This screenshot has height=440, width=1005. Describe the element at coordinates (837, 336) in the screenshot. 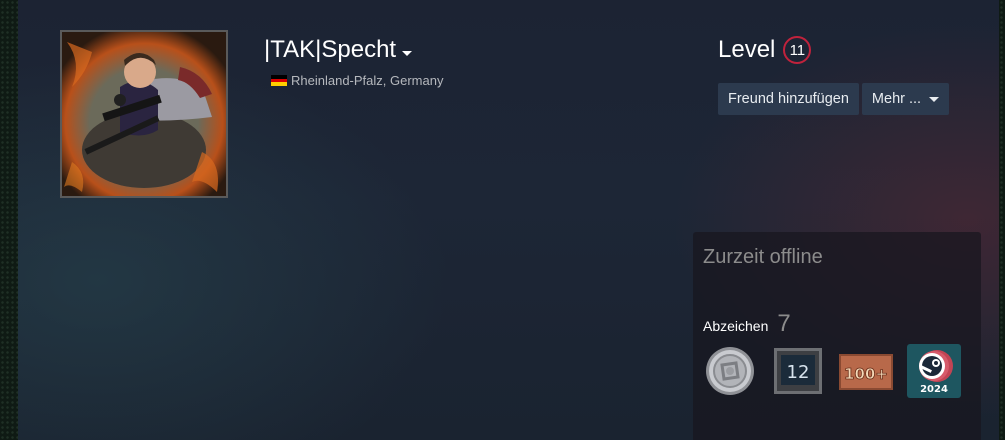

I see `profile-status-panel: Zurzeit offline Abzeichen 7 12 100+ 2024` at that location.